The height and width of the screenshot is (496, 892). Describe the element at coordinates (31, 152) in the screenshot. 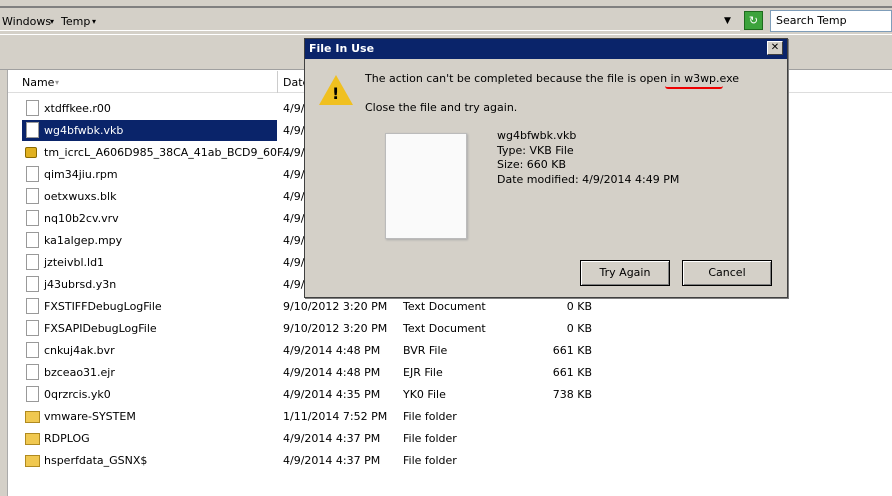

I see `lock-icon` at that location.